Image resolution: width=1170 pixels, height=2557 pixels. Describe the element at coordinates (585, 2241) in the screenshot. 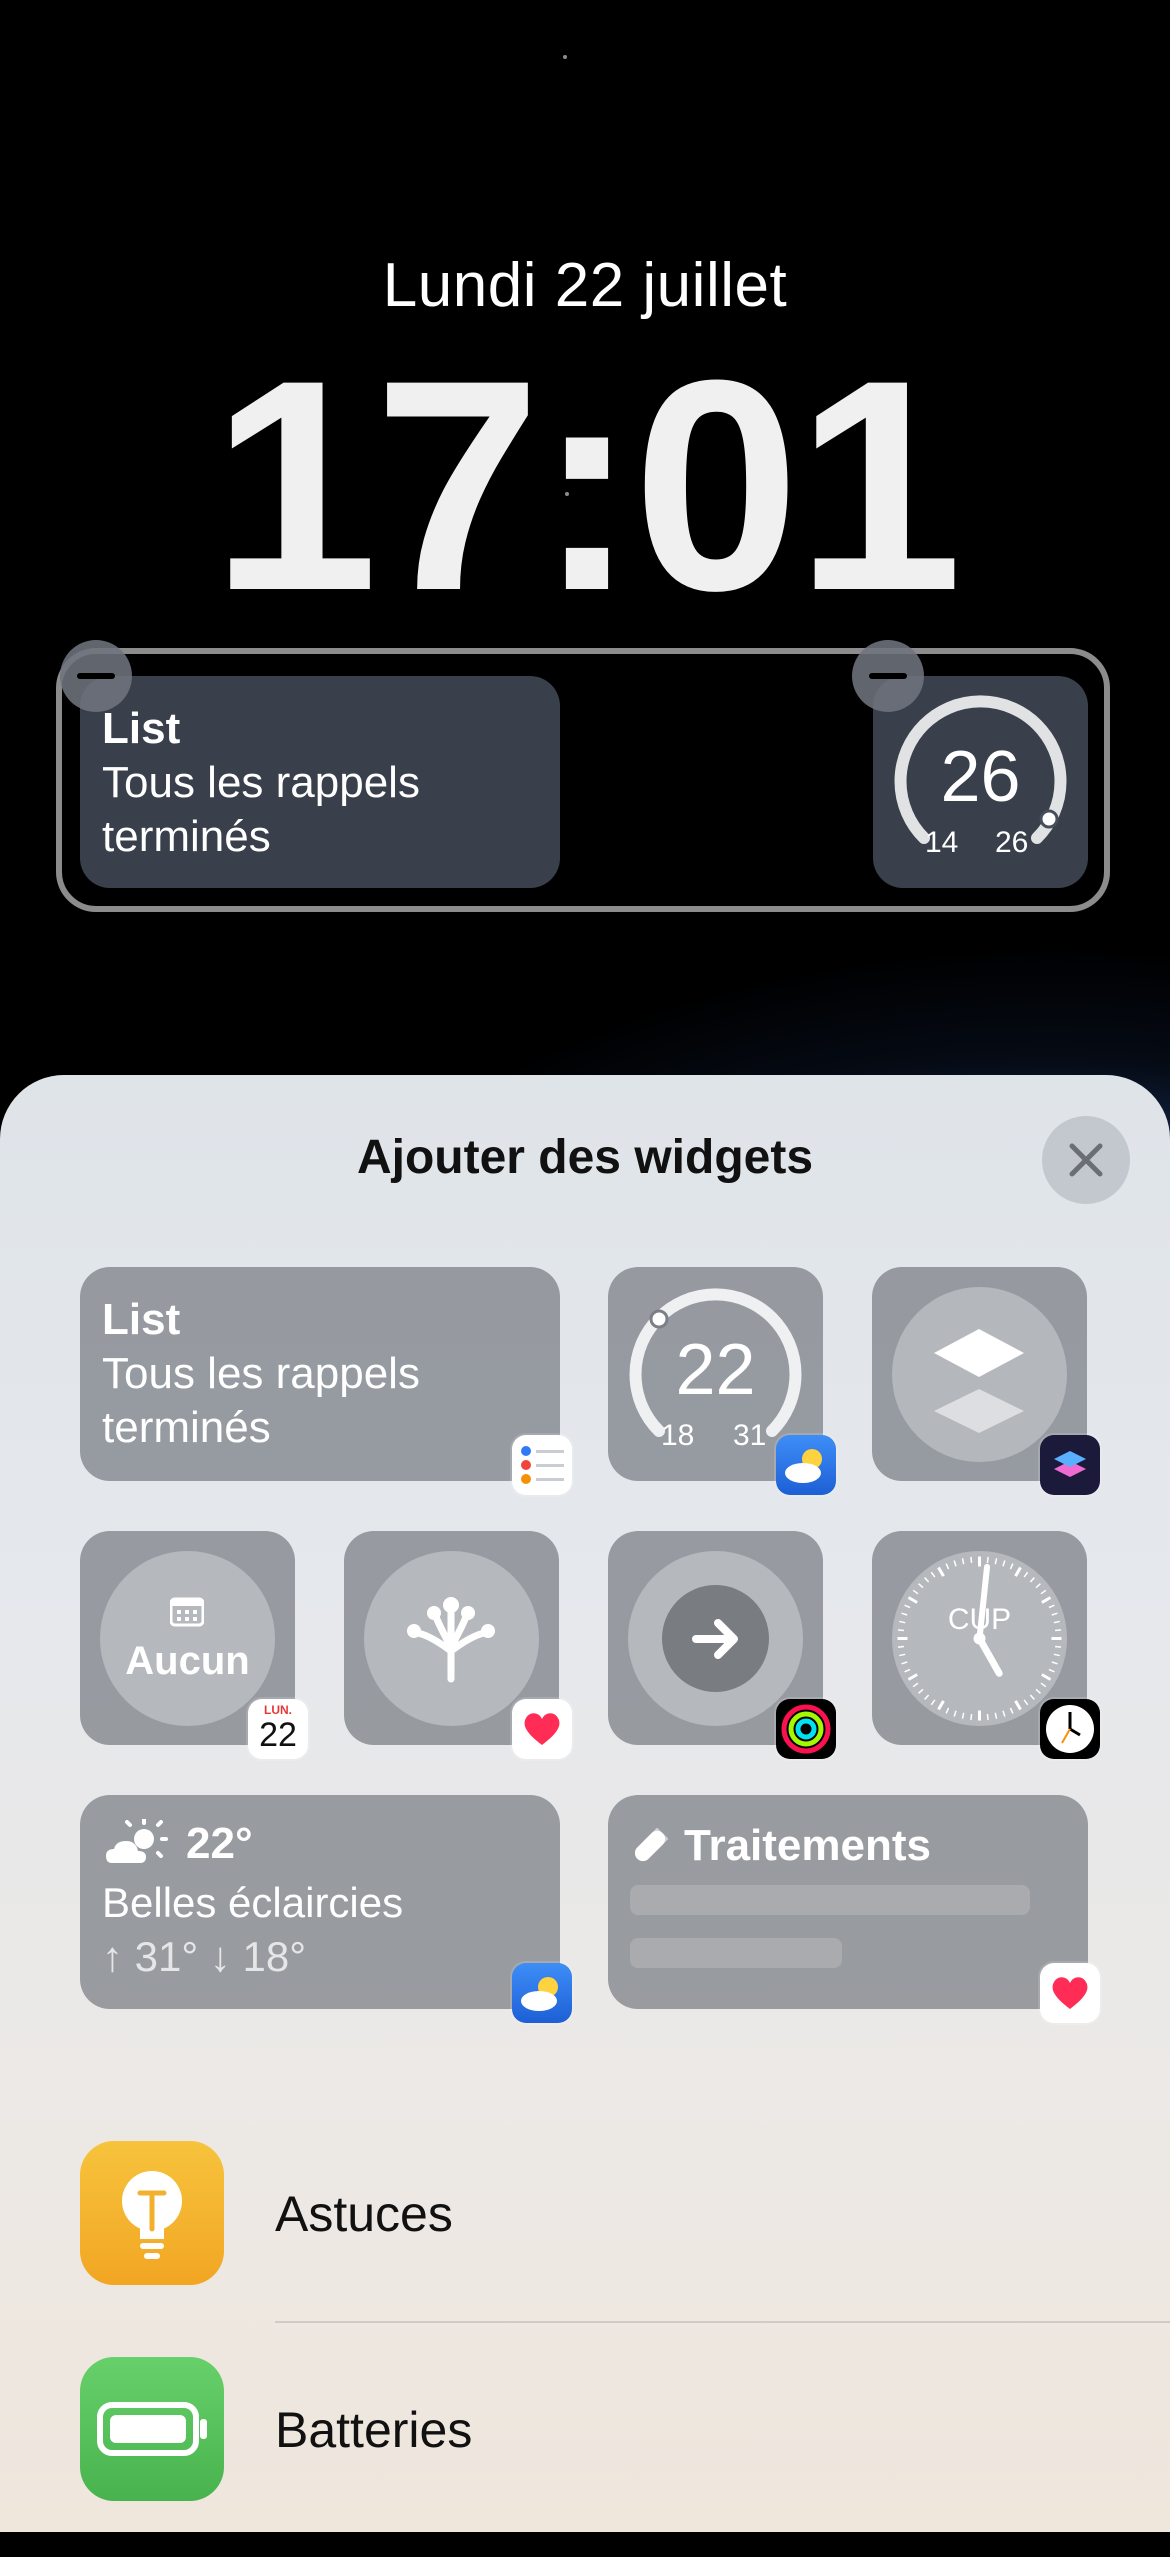

I see `app-list-item-astuces: Astuces` at that location.